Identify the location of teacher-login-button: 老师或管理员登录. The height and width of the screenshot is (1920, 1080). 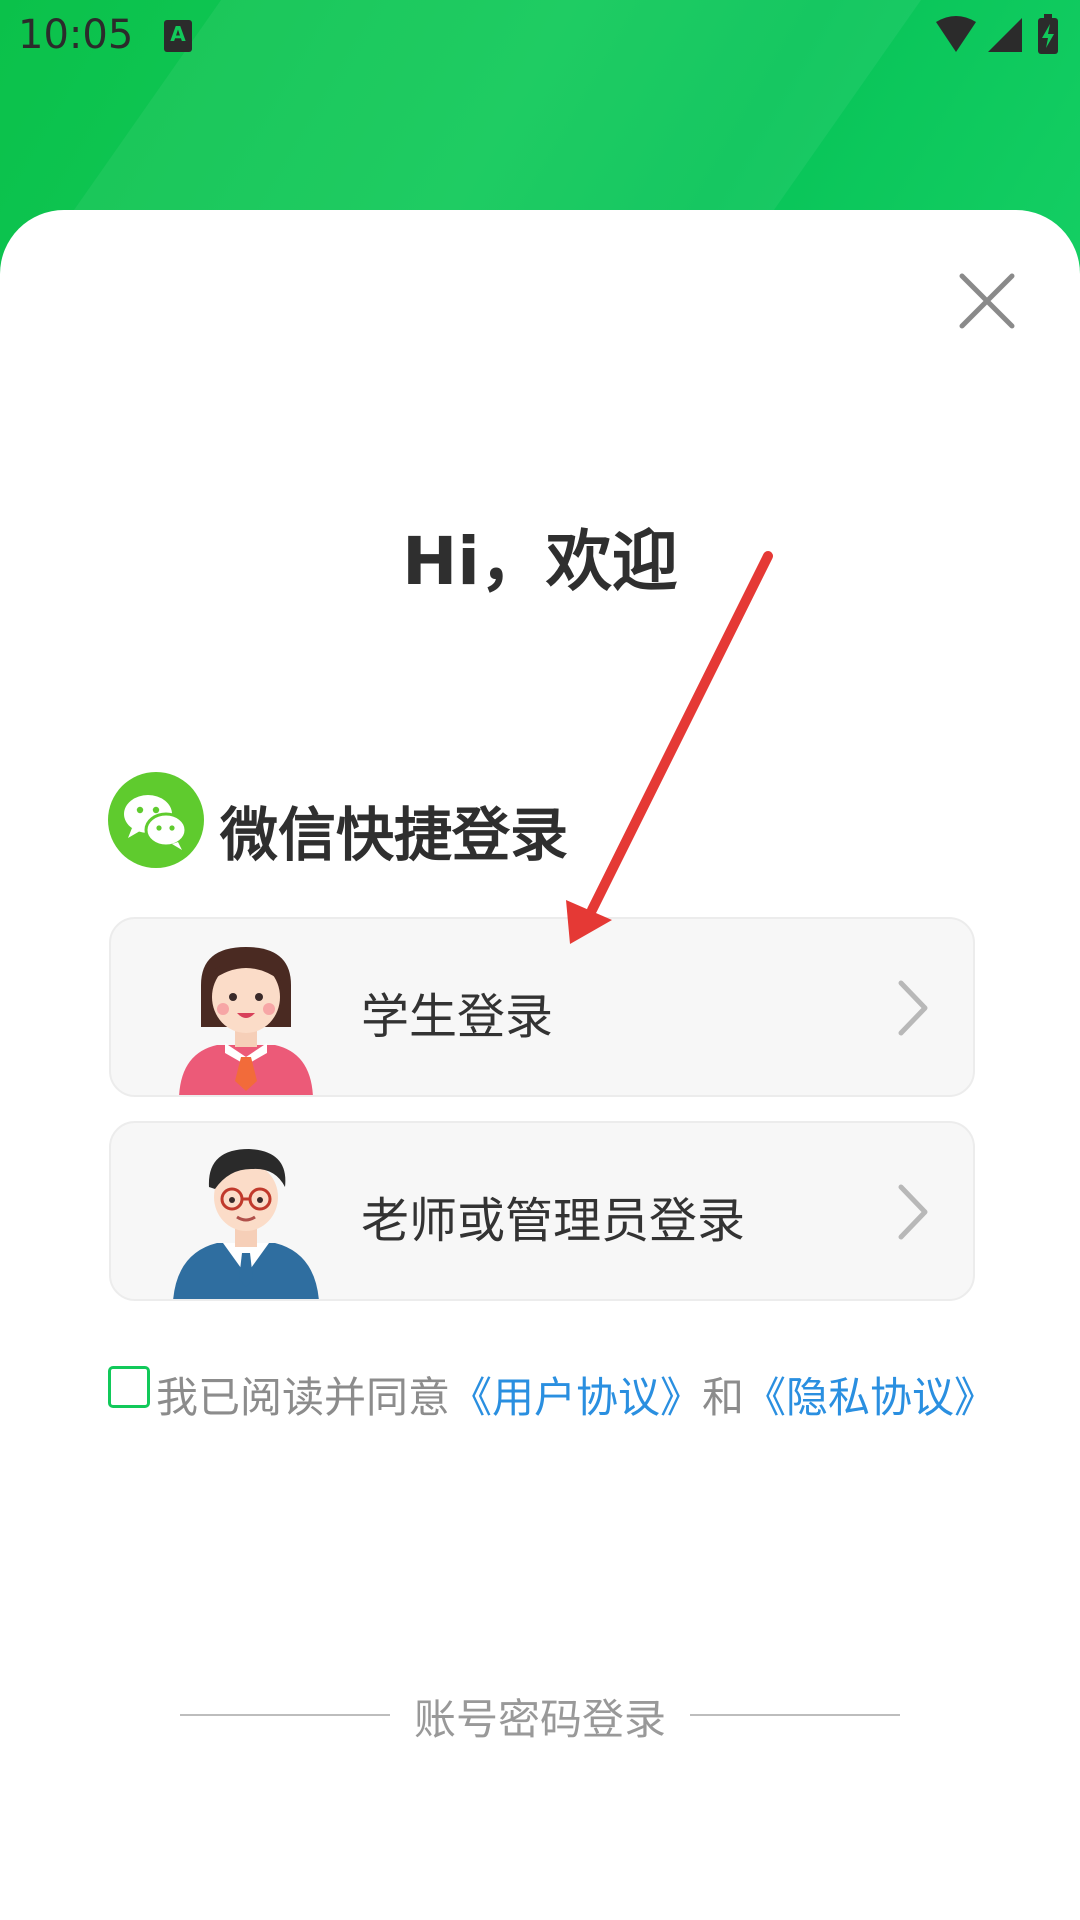
(542, 1211).